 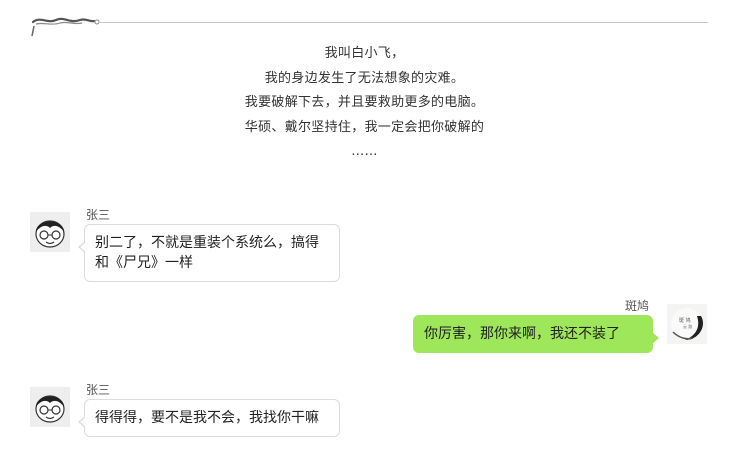 I want to click on incoming-message-bubble: 得得得，要不是我不会，我找你干嘛, so click(x=209, y=418).